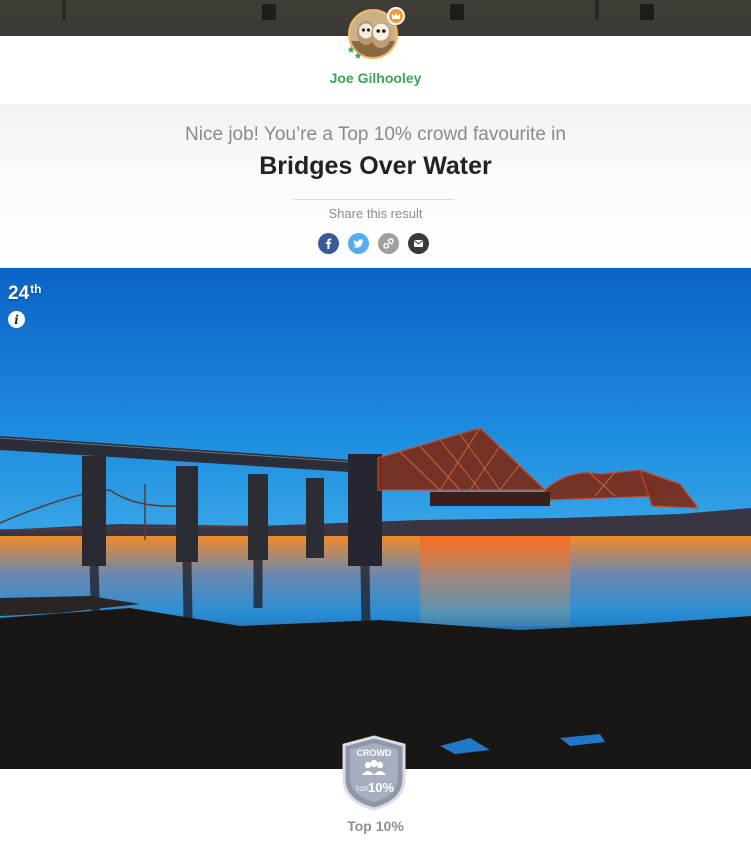 Image resolution: width=751 pixels, height=845 pixels. I want to click on badge-label: Top 10%, so click(375, 826).